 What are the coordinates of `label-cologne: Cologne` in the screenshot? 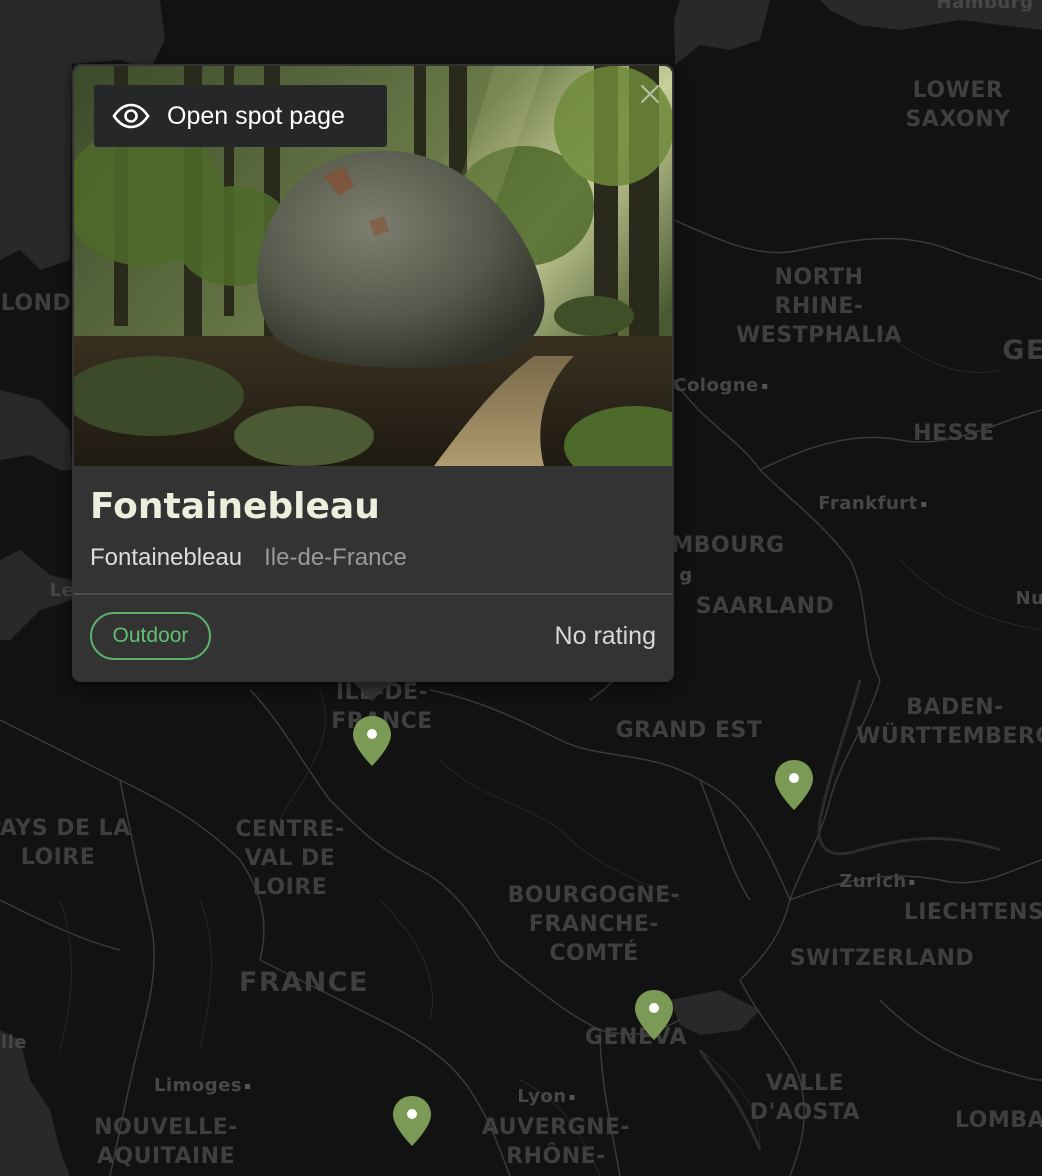 It's located at (720, 386).